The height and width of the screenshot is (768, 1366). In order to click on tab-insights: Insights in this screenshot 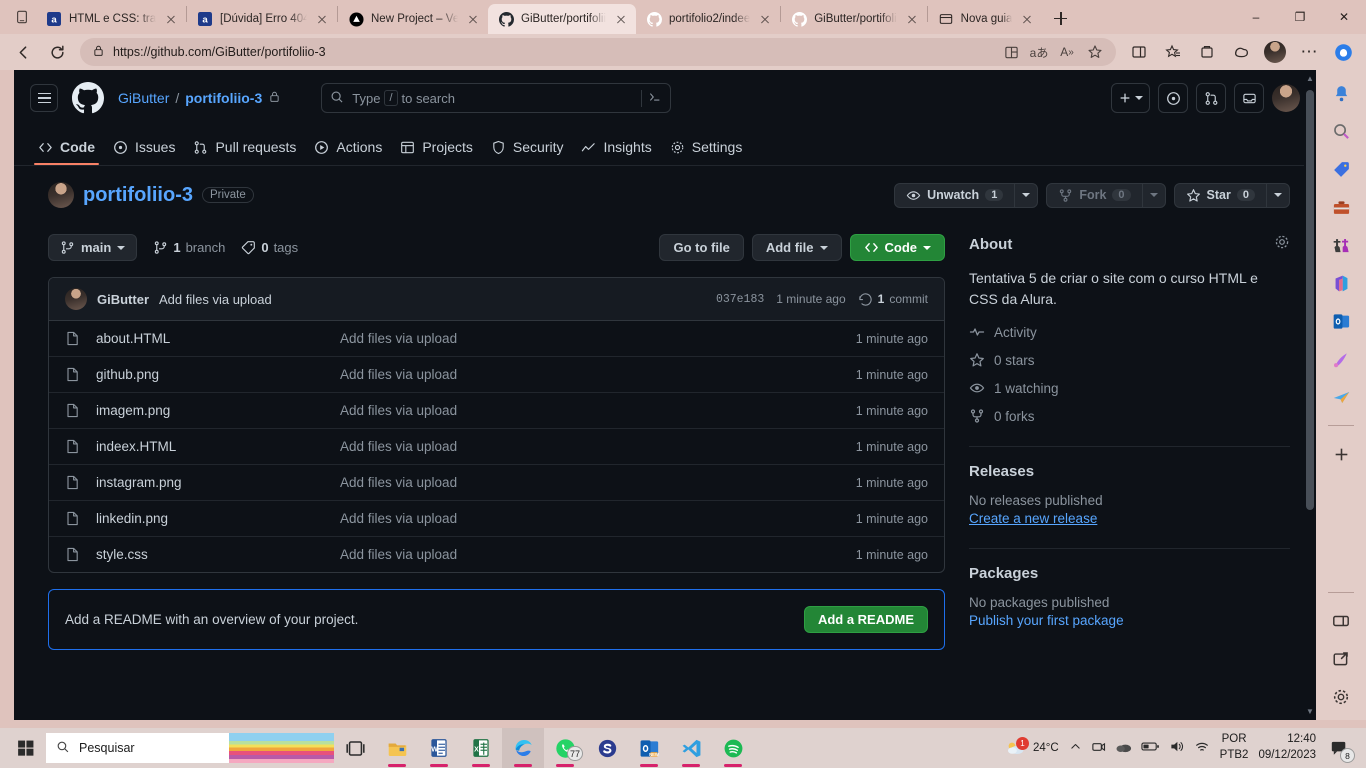, I will do `click(616, 149)`.